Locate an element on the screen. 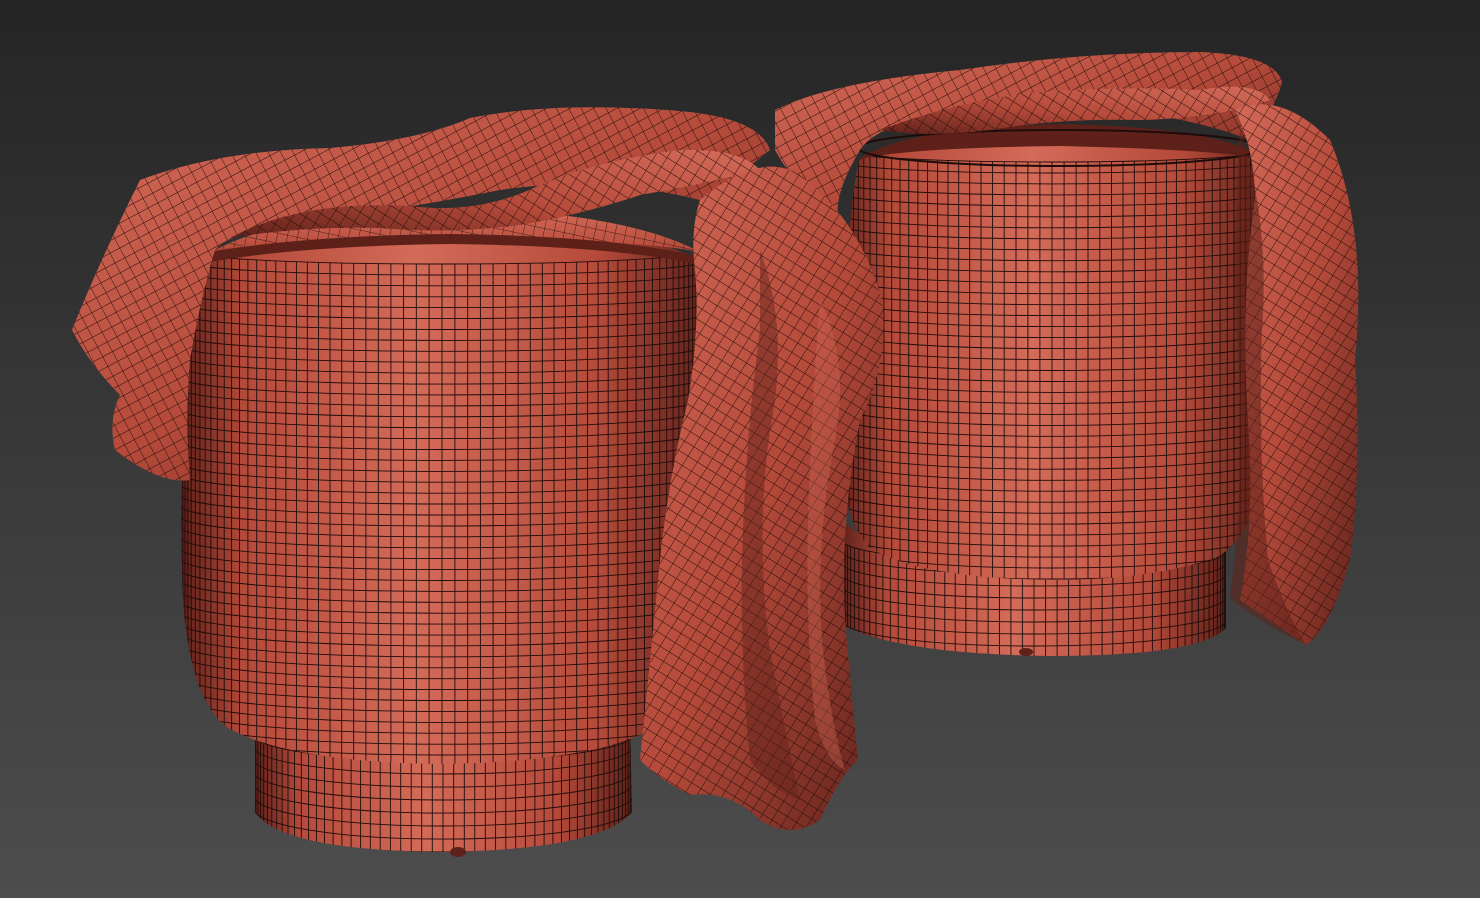 This screenshot has width=1480, height=898. pouf-left-foot is located at coordinates (458, 852).